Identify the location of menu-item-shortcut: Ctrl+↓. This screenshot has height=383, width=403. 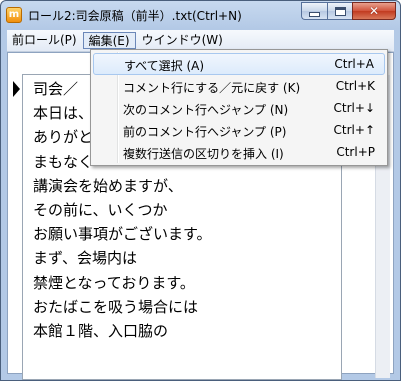
(354, 108).